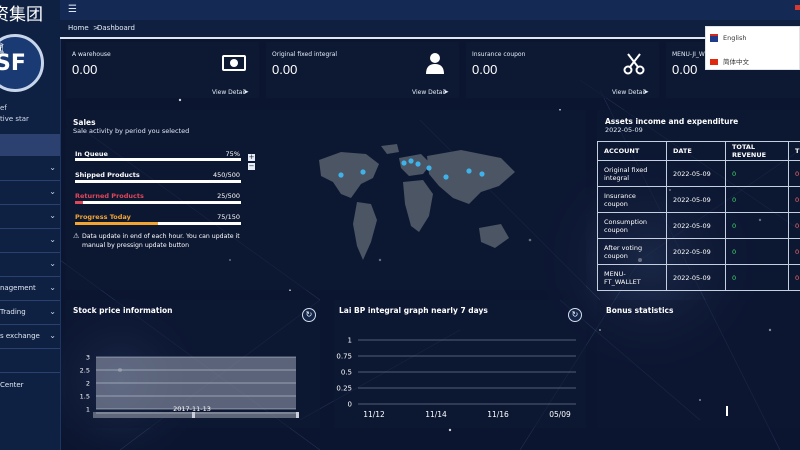 This screenshot has height=450, width=800. I want to click on column-header: TOTAL REVENUE, so click(757, 151).